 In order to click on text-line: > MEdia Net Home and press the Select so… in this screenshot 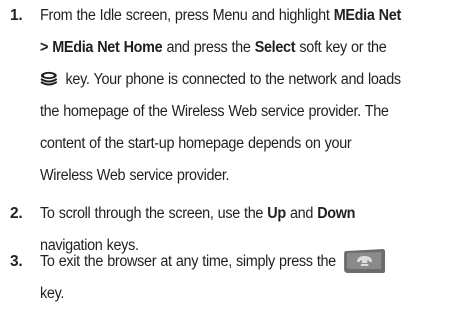, I will do `click(240, 48)`.